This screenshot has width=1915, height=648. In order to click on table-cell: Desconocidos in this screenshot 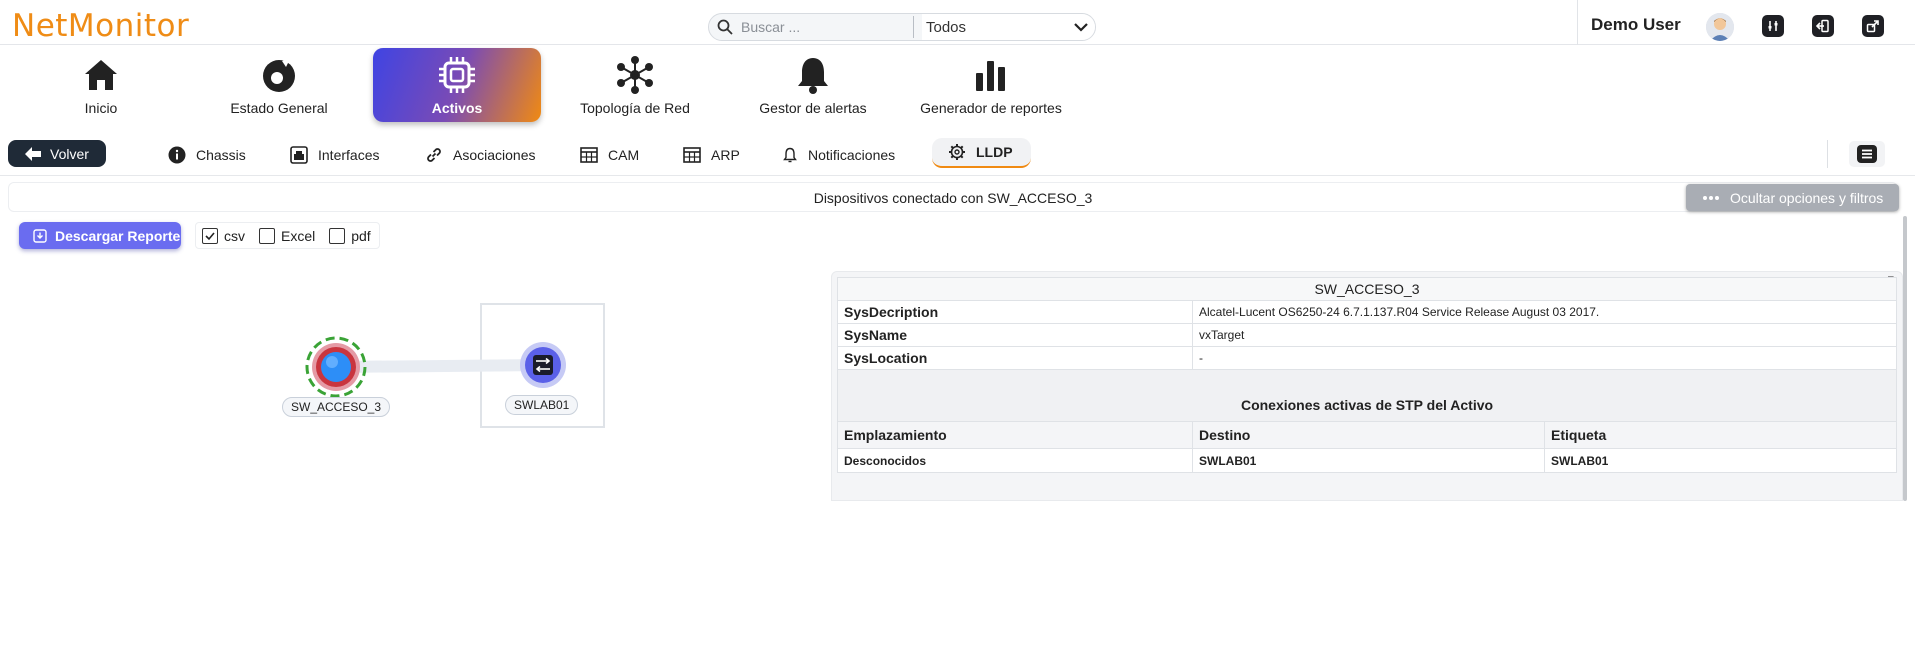, I will do `click(1015, 460)`.